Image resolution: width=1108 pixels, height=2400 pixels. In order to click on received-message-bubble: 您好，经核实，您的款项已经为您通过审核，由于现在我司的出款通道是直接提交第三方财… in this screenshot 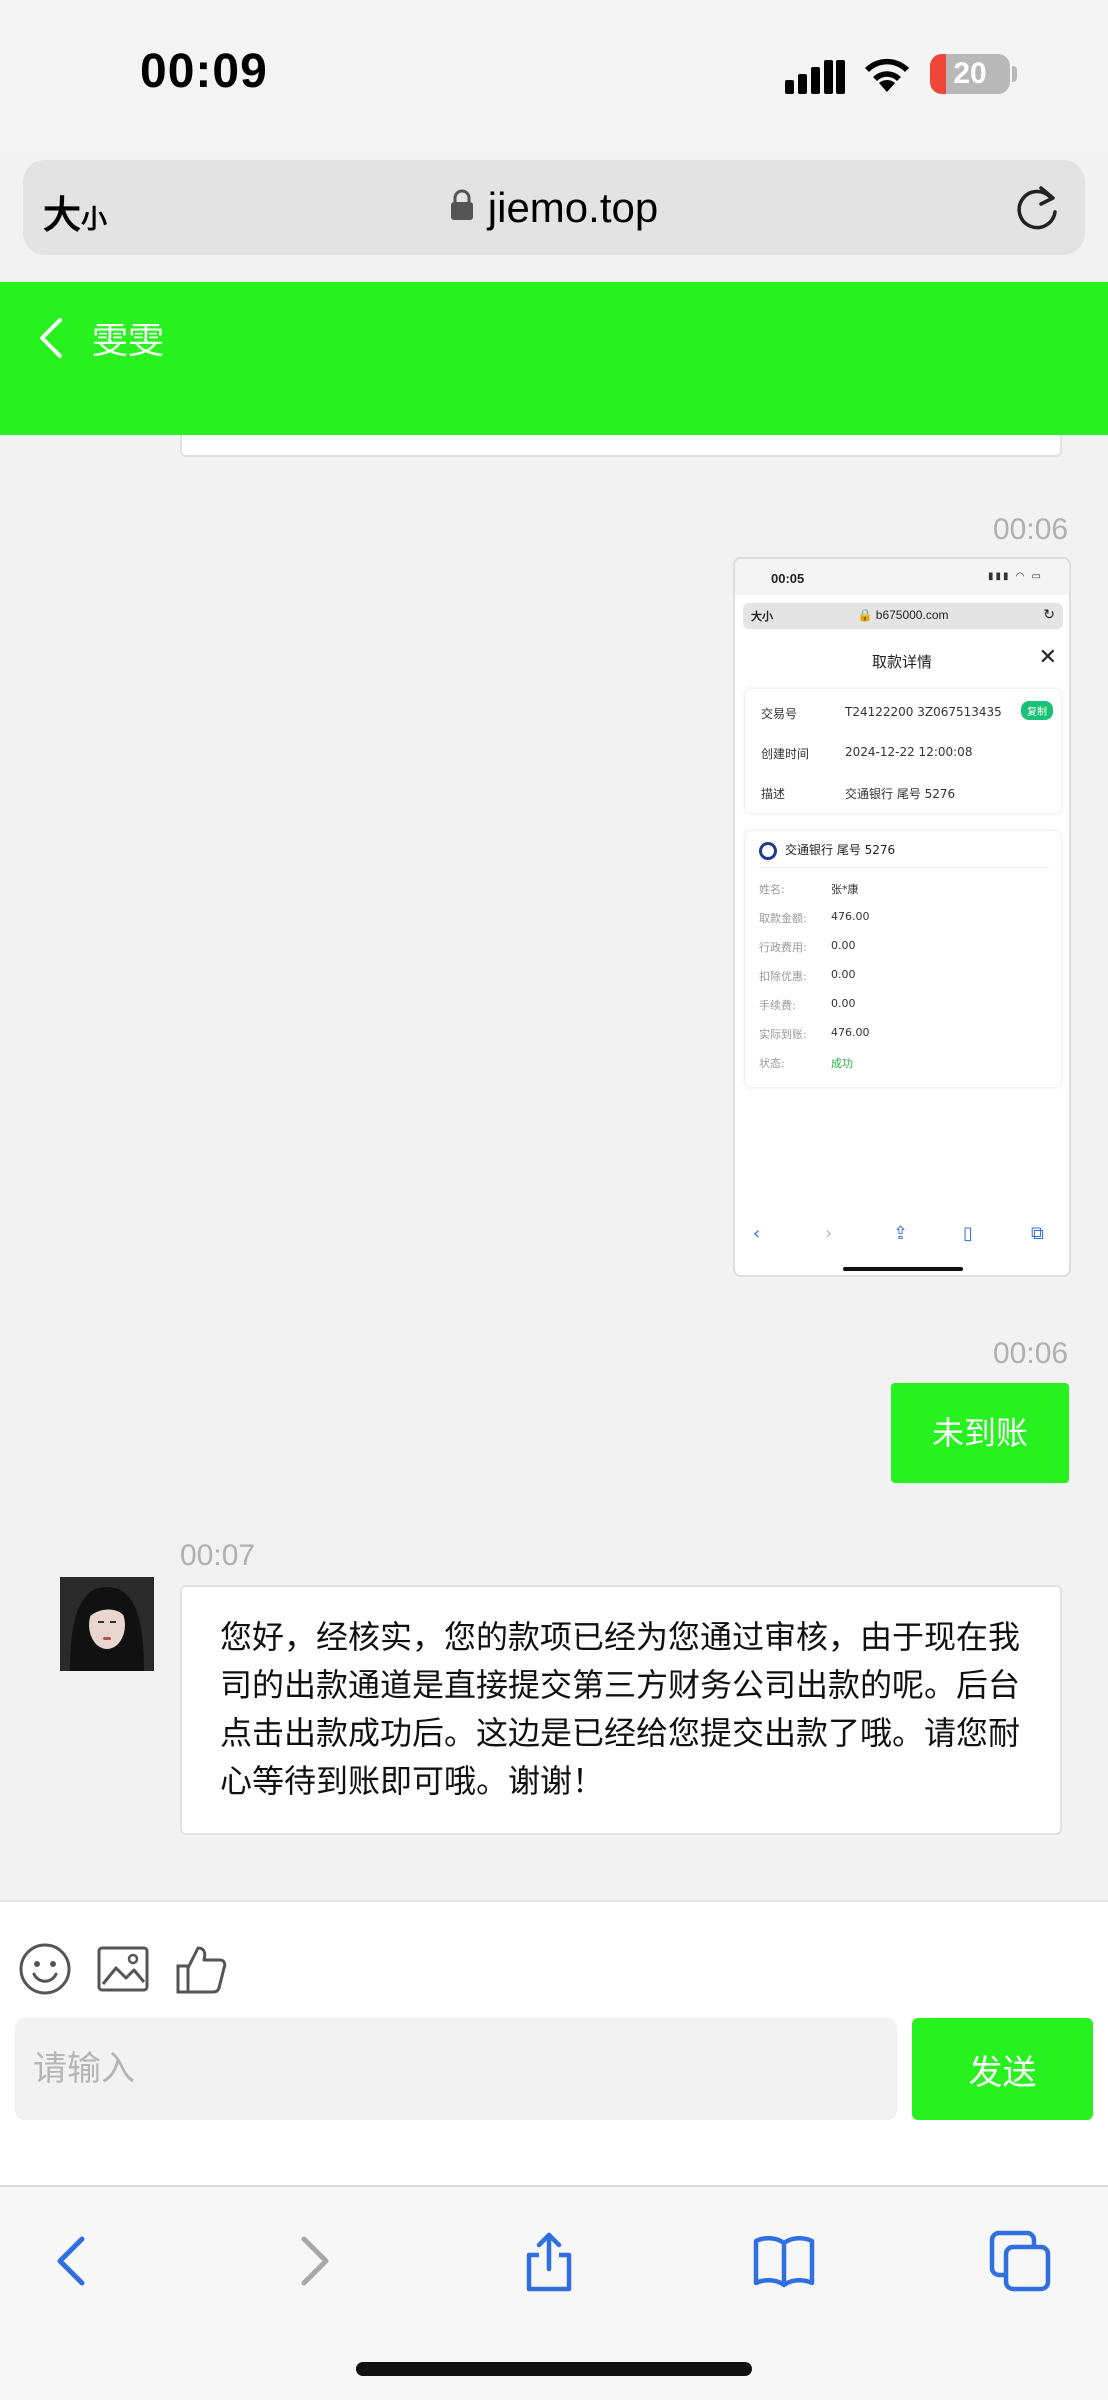, I will do `click(621, 1710)`.